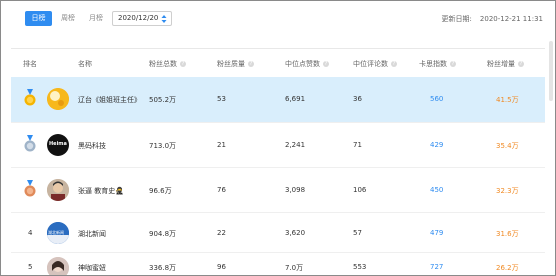  I want to click on row-fans: 713.0万, so click(163, 146).